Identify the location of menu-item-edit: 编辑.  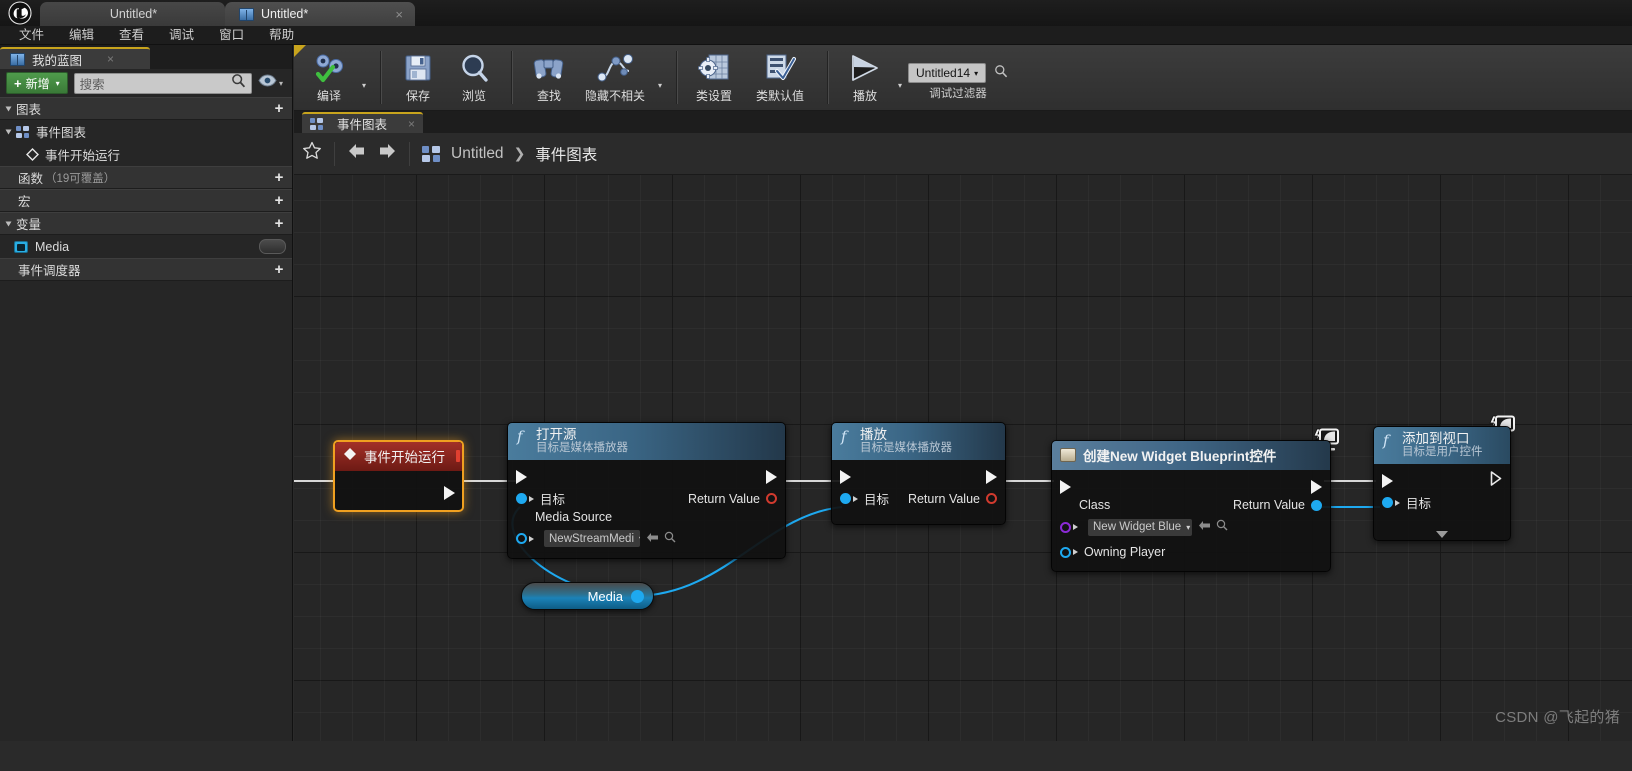
(81, 35).